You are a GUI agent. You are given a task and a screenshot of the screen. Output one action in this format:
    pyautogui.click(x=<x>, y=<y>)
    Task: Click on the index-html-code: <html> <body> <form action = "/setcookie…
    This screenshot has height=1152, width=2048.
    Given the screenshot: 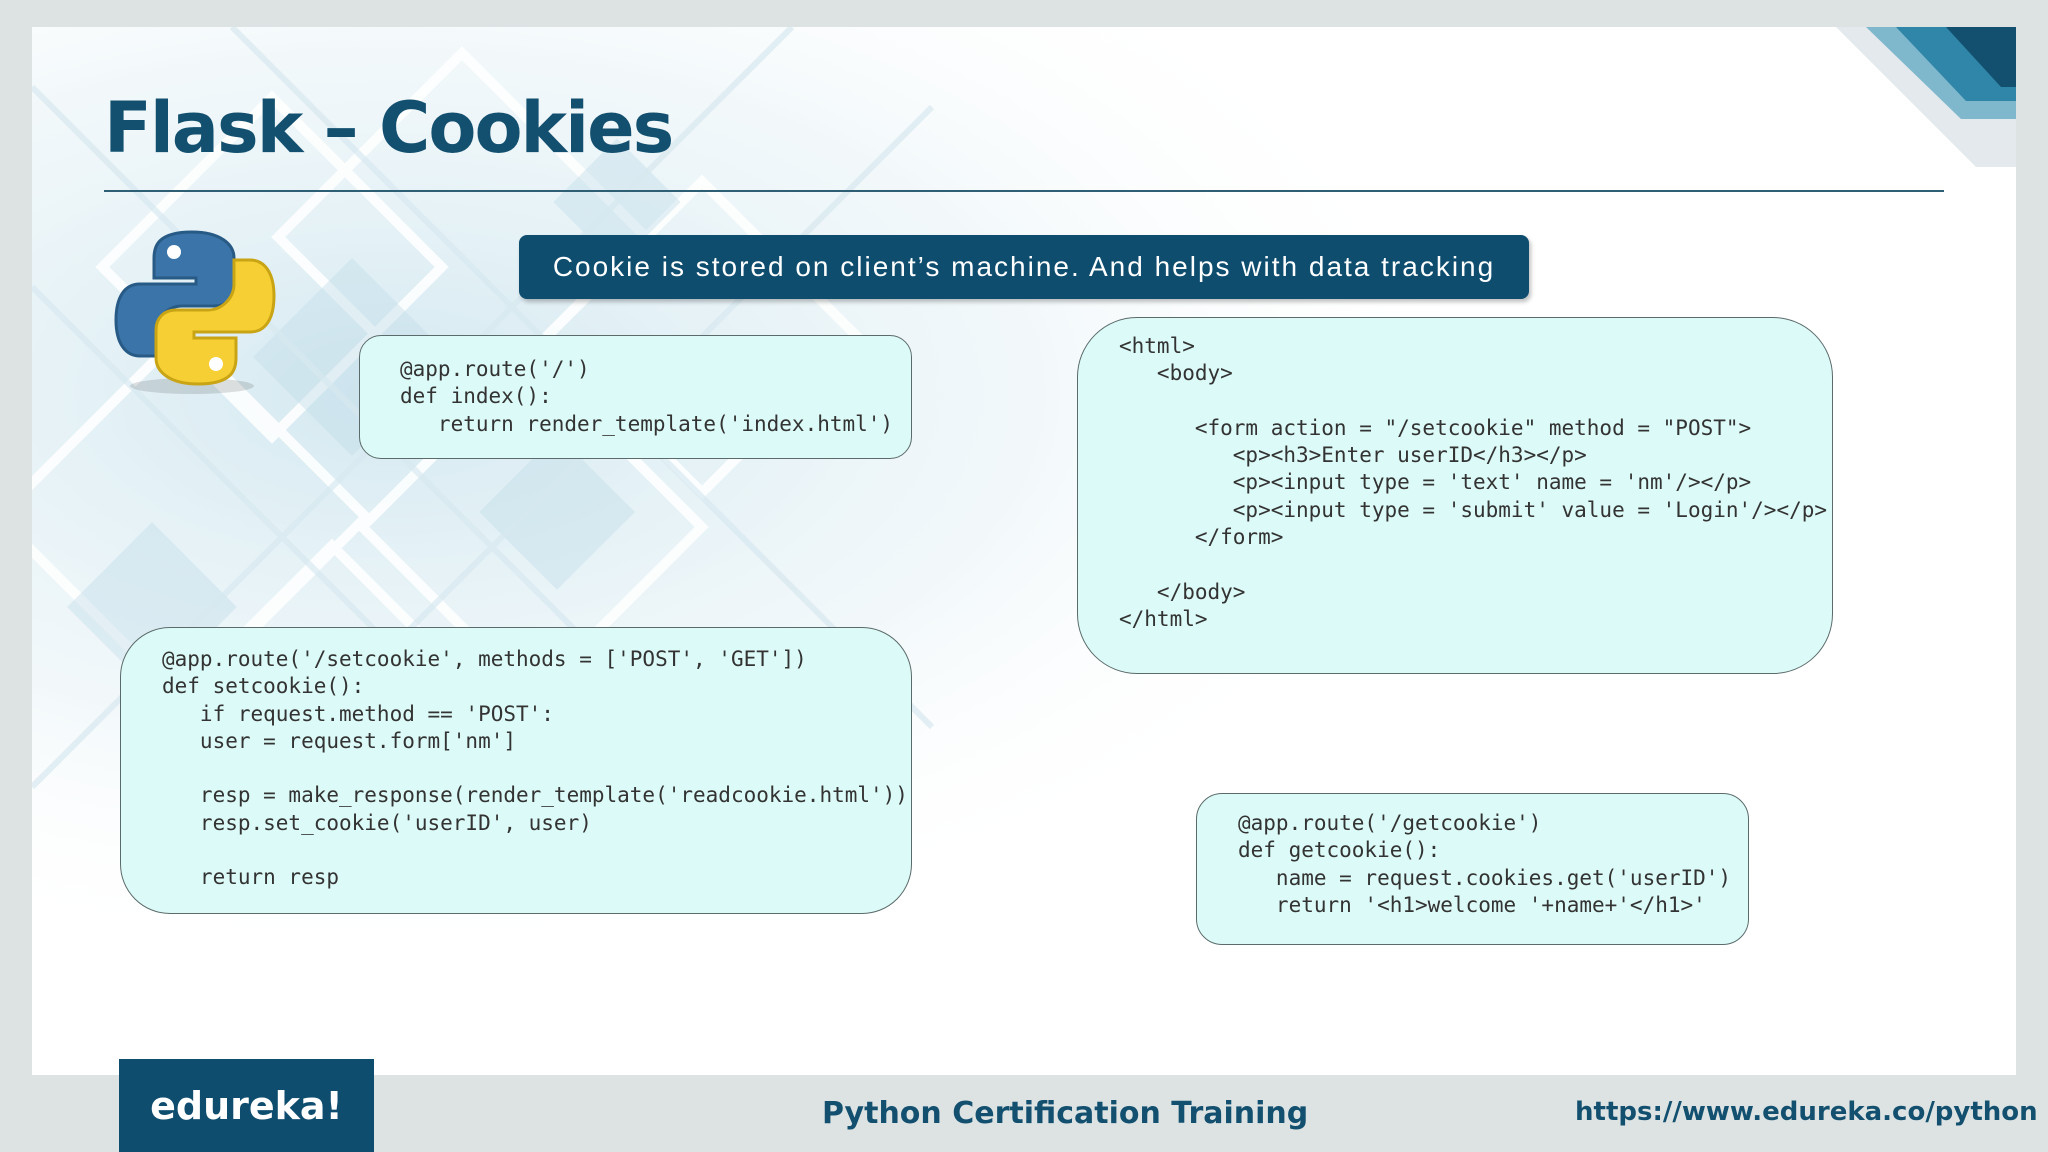 What is the action you would take?
    pyautogui.click(x=1473, y=482)
    